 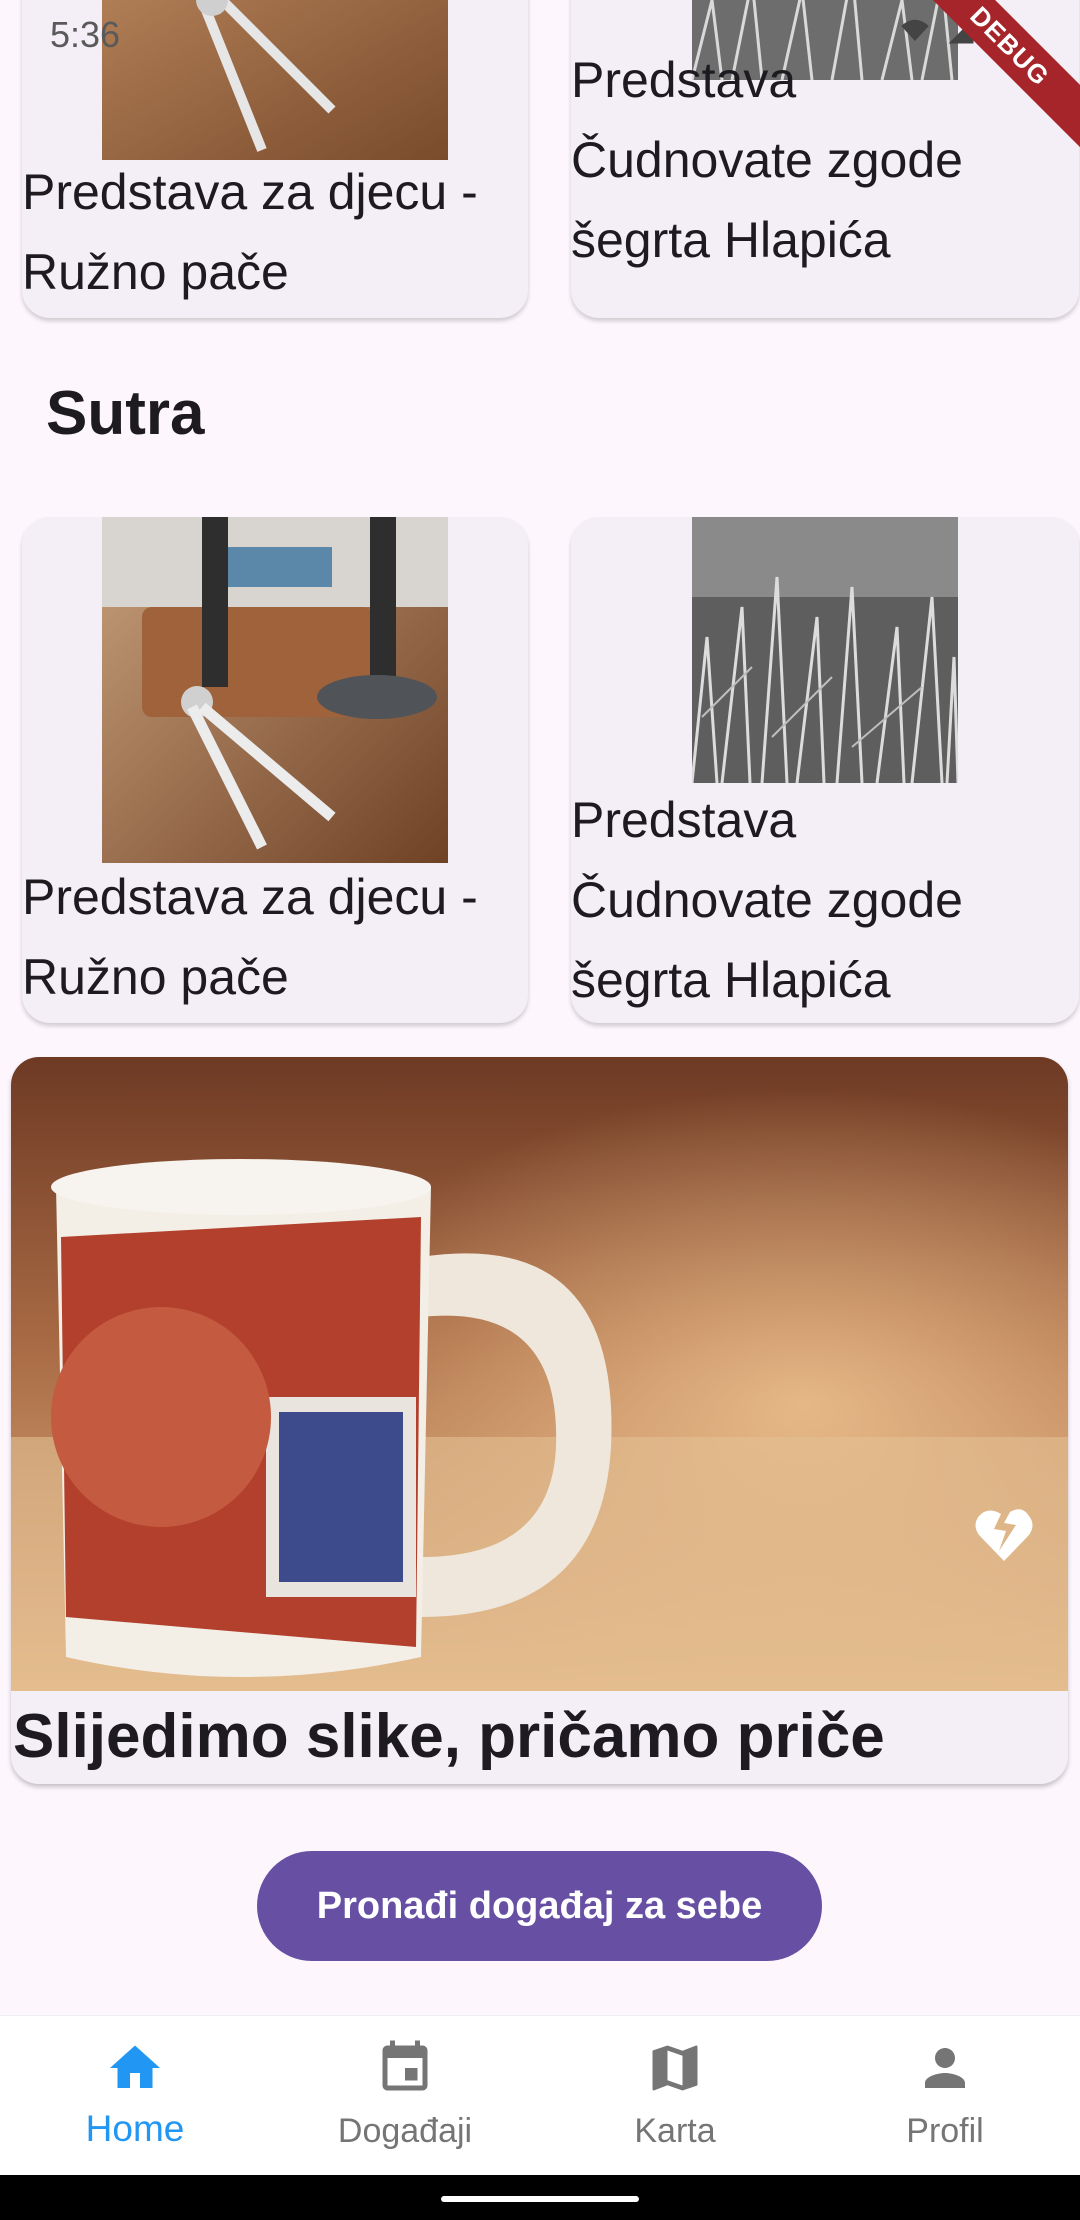 What do you see at coordinates (675, 2068) in the screenshot?
I see `map-icon` at bounding box center [675, 2068].